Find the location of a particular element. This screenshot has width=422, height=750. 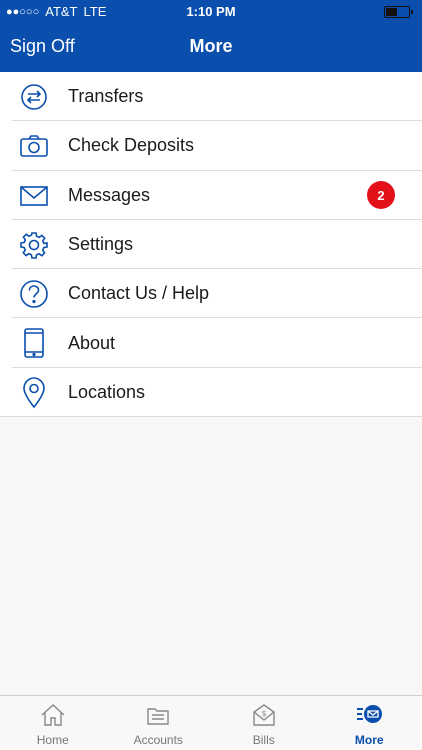

help-icon is located at coordinates (34, 294).